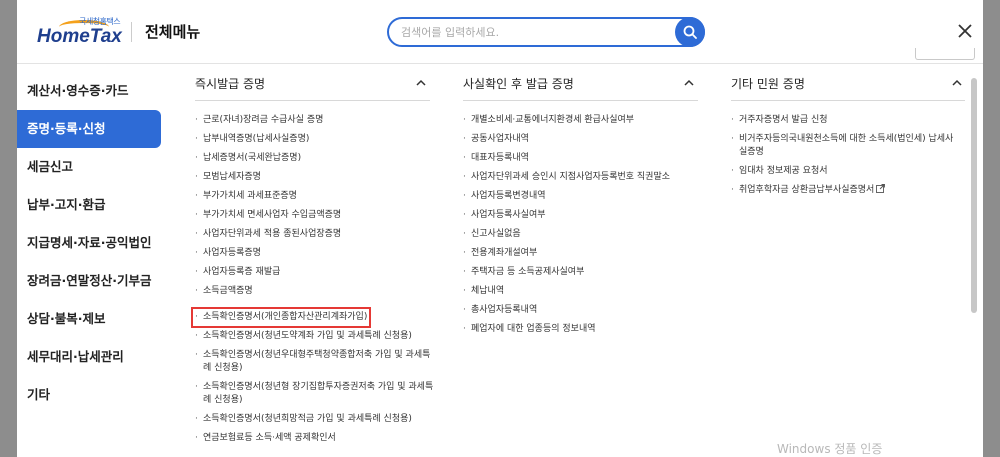 This screenshot has height=457, width=1000. I want to click on menu-link: 사업자등록사실여부, so click(588, 215).